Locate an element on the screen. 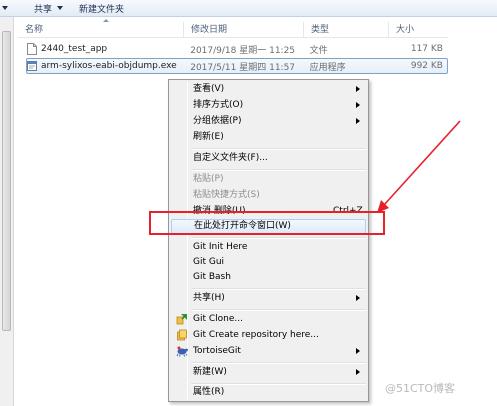 The height and width of the screenshot is (406, 497). organize-button is located at coordinates (7, 8).